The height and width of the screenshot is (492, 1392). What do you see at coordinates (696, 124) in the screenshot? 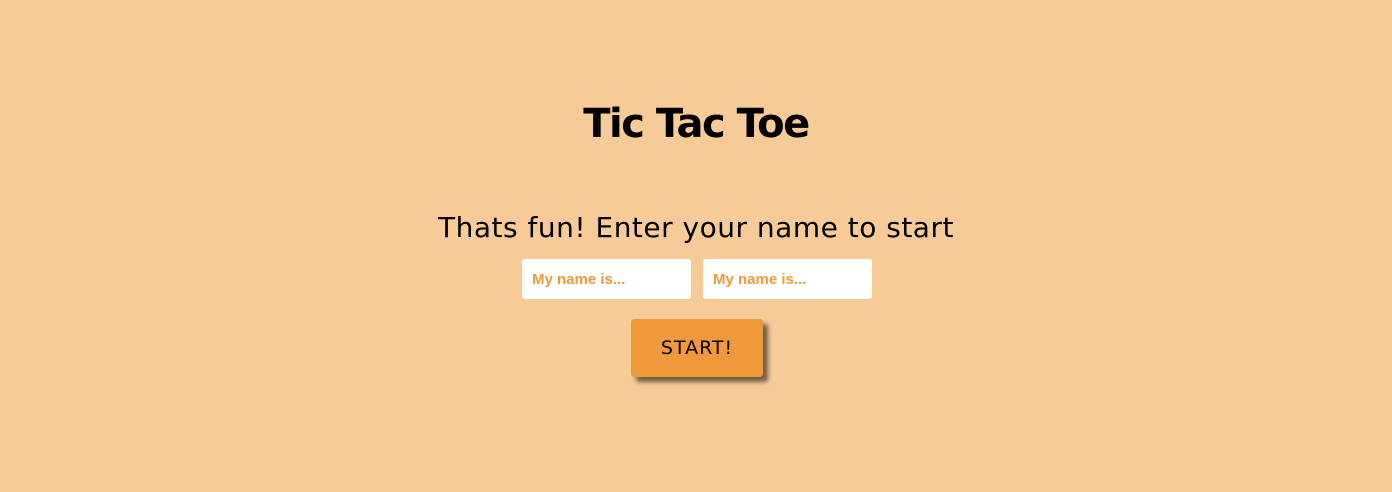
I see `page-title: Tic Tac Toe` at bounding box center [696, 124].